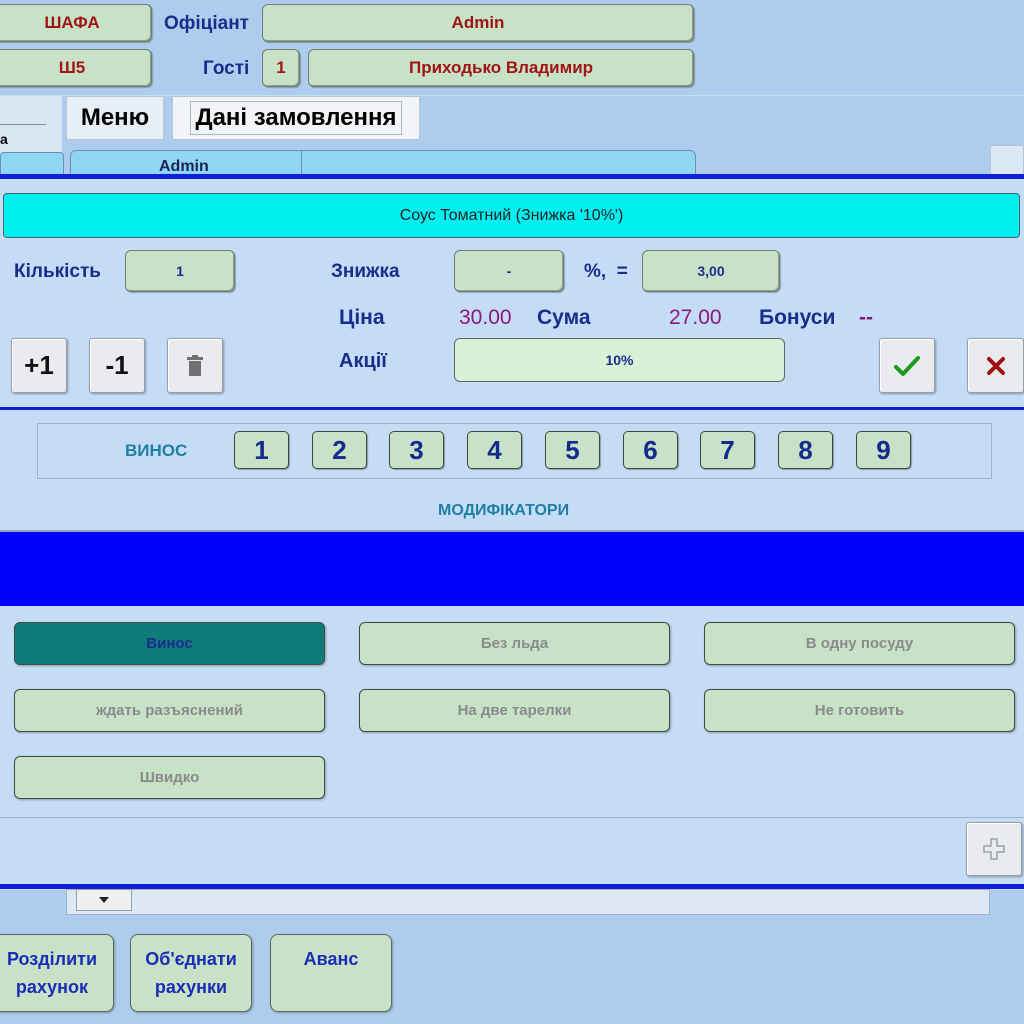  I want to click on merge-bills-label: Об'єднати рахунки, so click(191, 973).